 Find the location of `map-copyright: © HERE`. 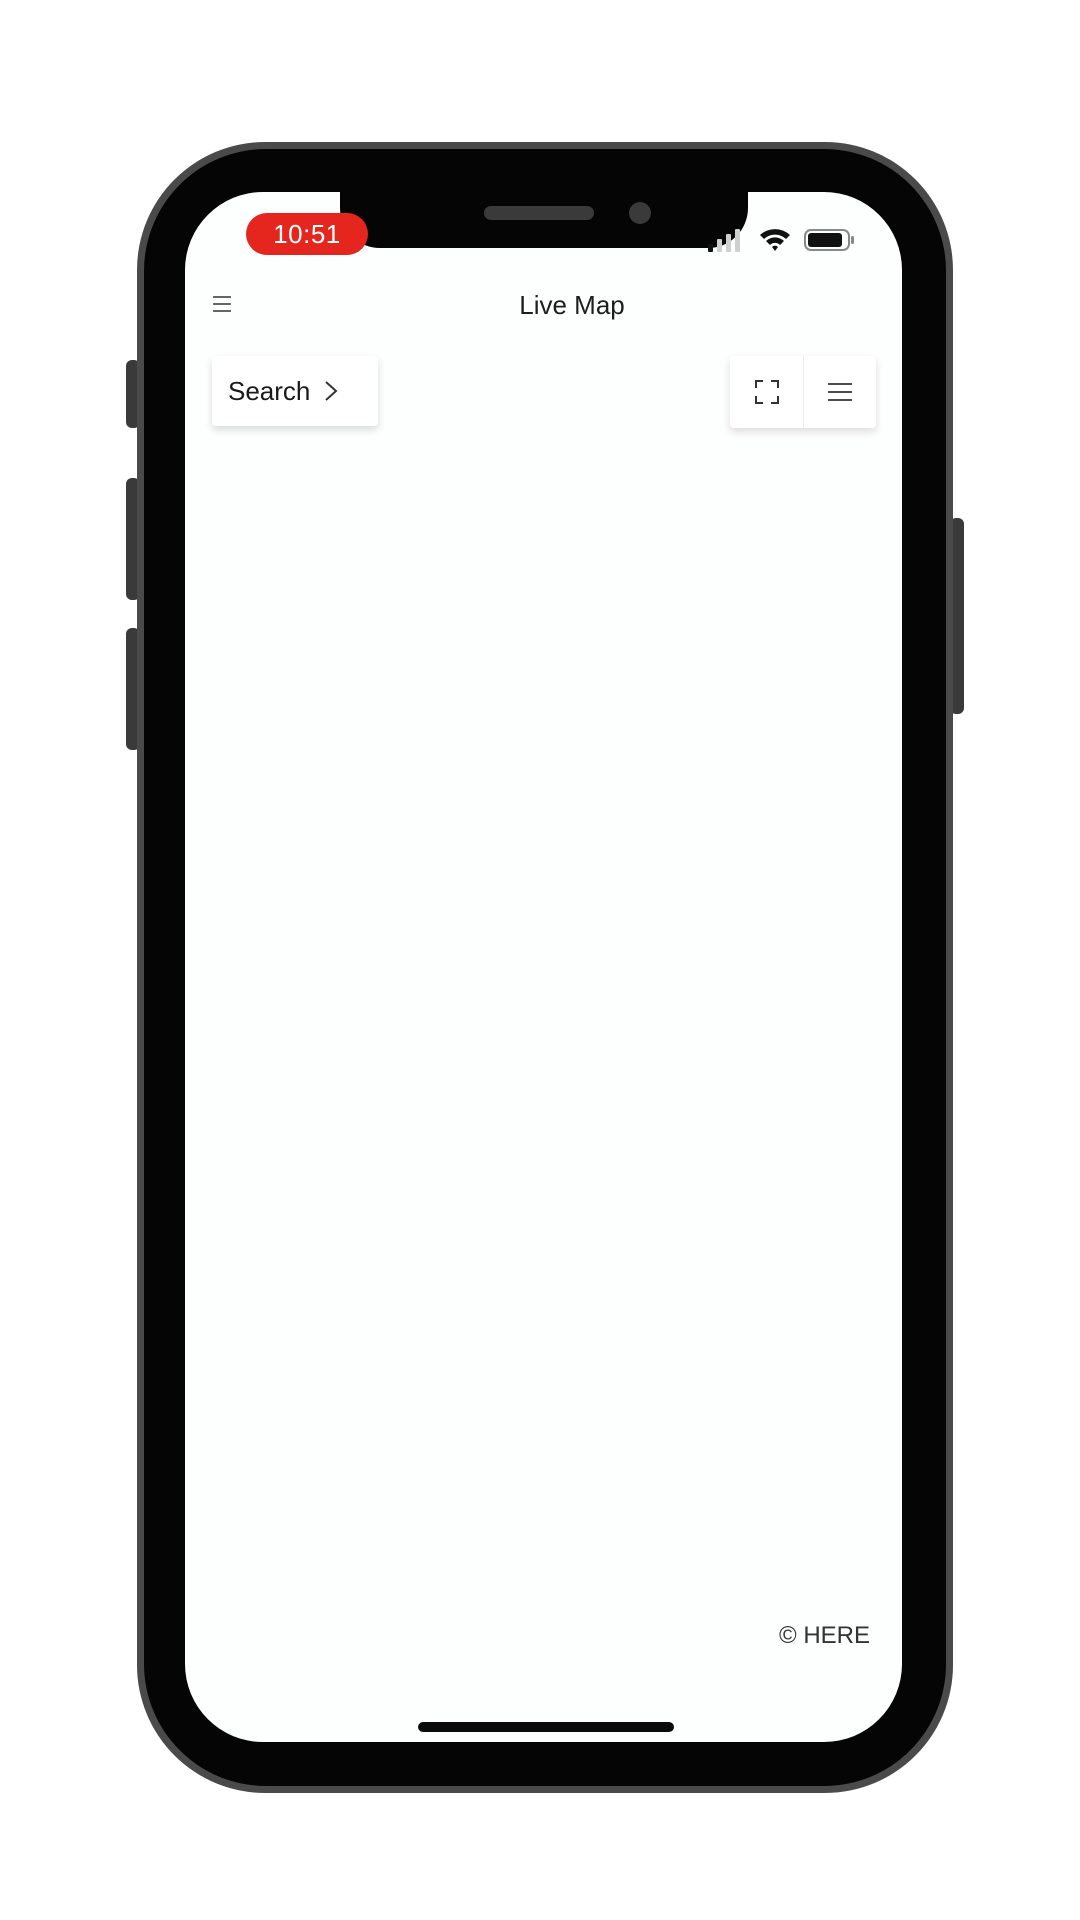

map-copyright: © HERE is located at coordinates (824, 1635).